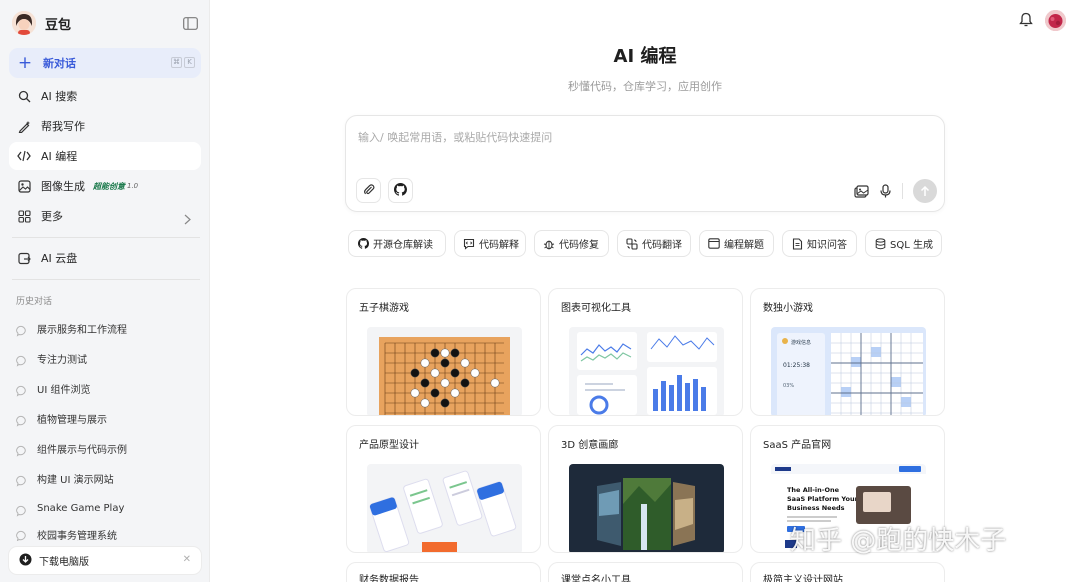  Describe the element at coordinates (105, 258) in the screenshot. I see `nav-cloud-drive: AI 云盘` at that location.